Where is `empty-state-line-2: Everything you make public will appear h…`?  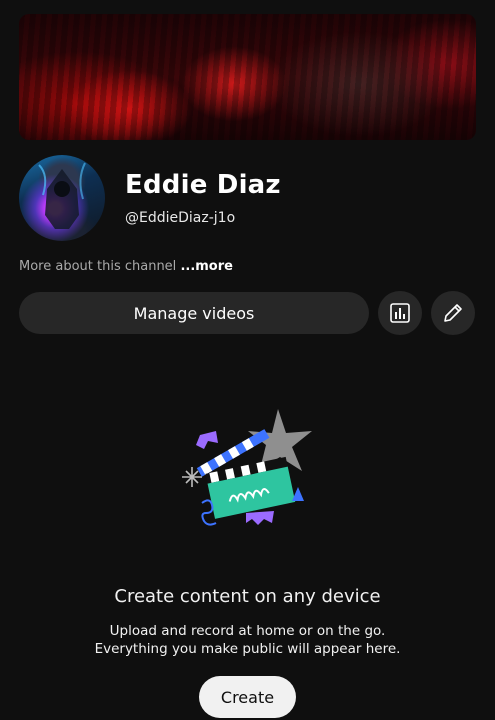
empty-state-line-2: Everything you make public will appear h… is located at coordinates (247, 649).